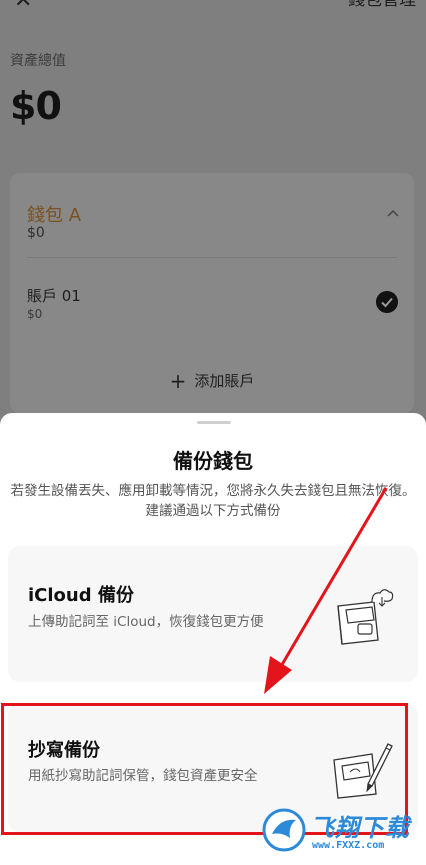 This screenshot has height=865, width=426. What do you see at coordinates (81, 595) in the screenshot?
I see `option-title: iCloud 備份` at bounding box center [81, 595].